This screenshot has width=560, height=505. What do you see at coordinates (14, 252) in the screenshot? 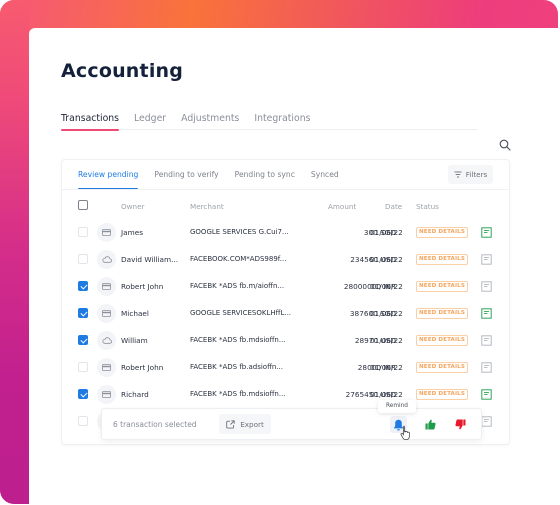
I see `background-frame-left` at bounding box center [14, 252].